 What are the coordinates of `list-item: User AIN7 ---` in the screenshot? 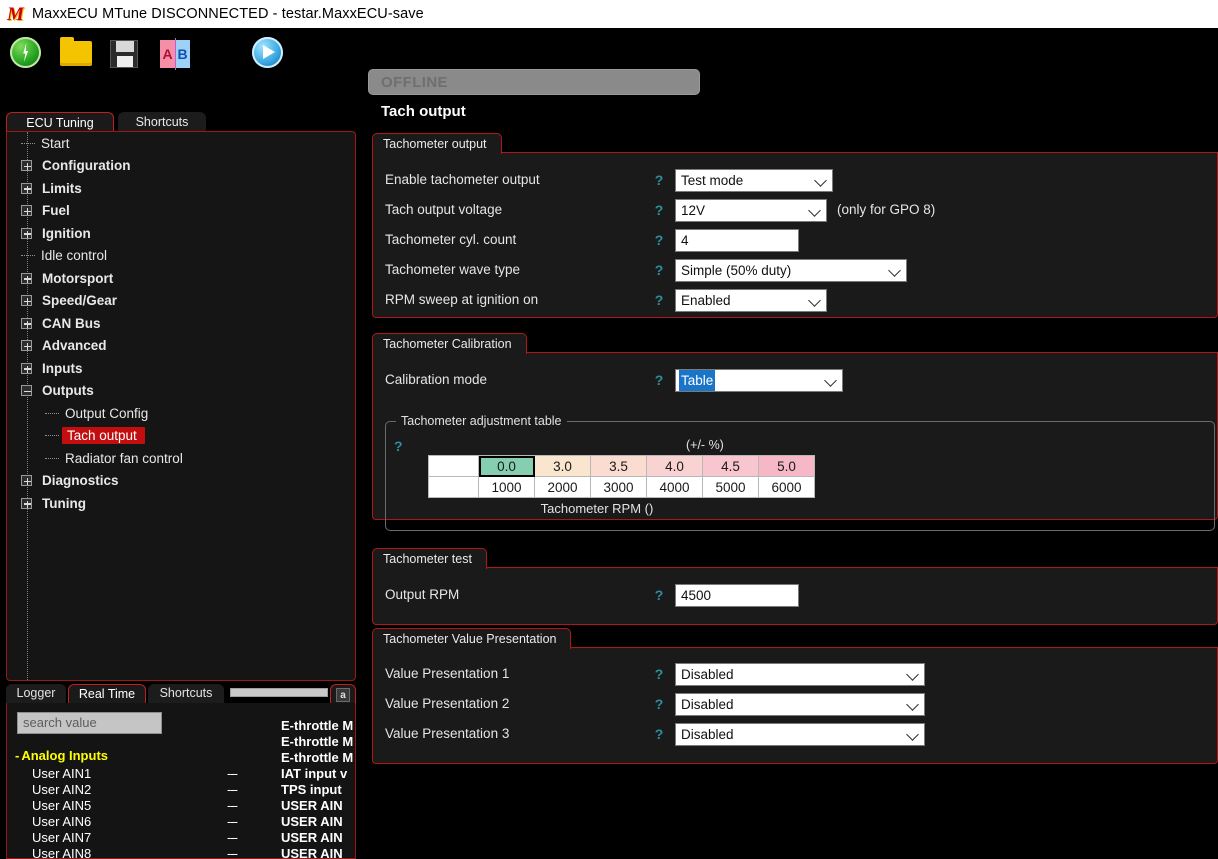 It's located at (139, 838).